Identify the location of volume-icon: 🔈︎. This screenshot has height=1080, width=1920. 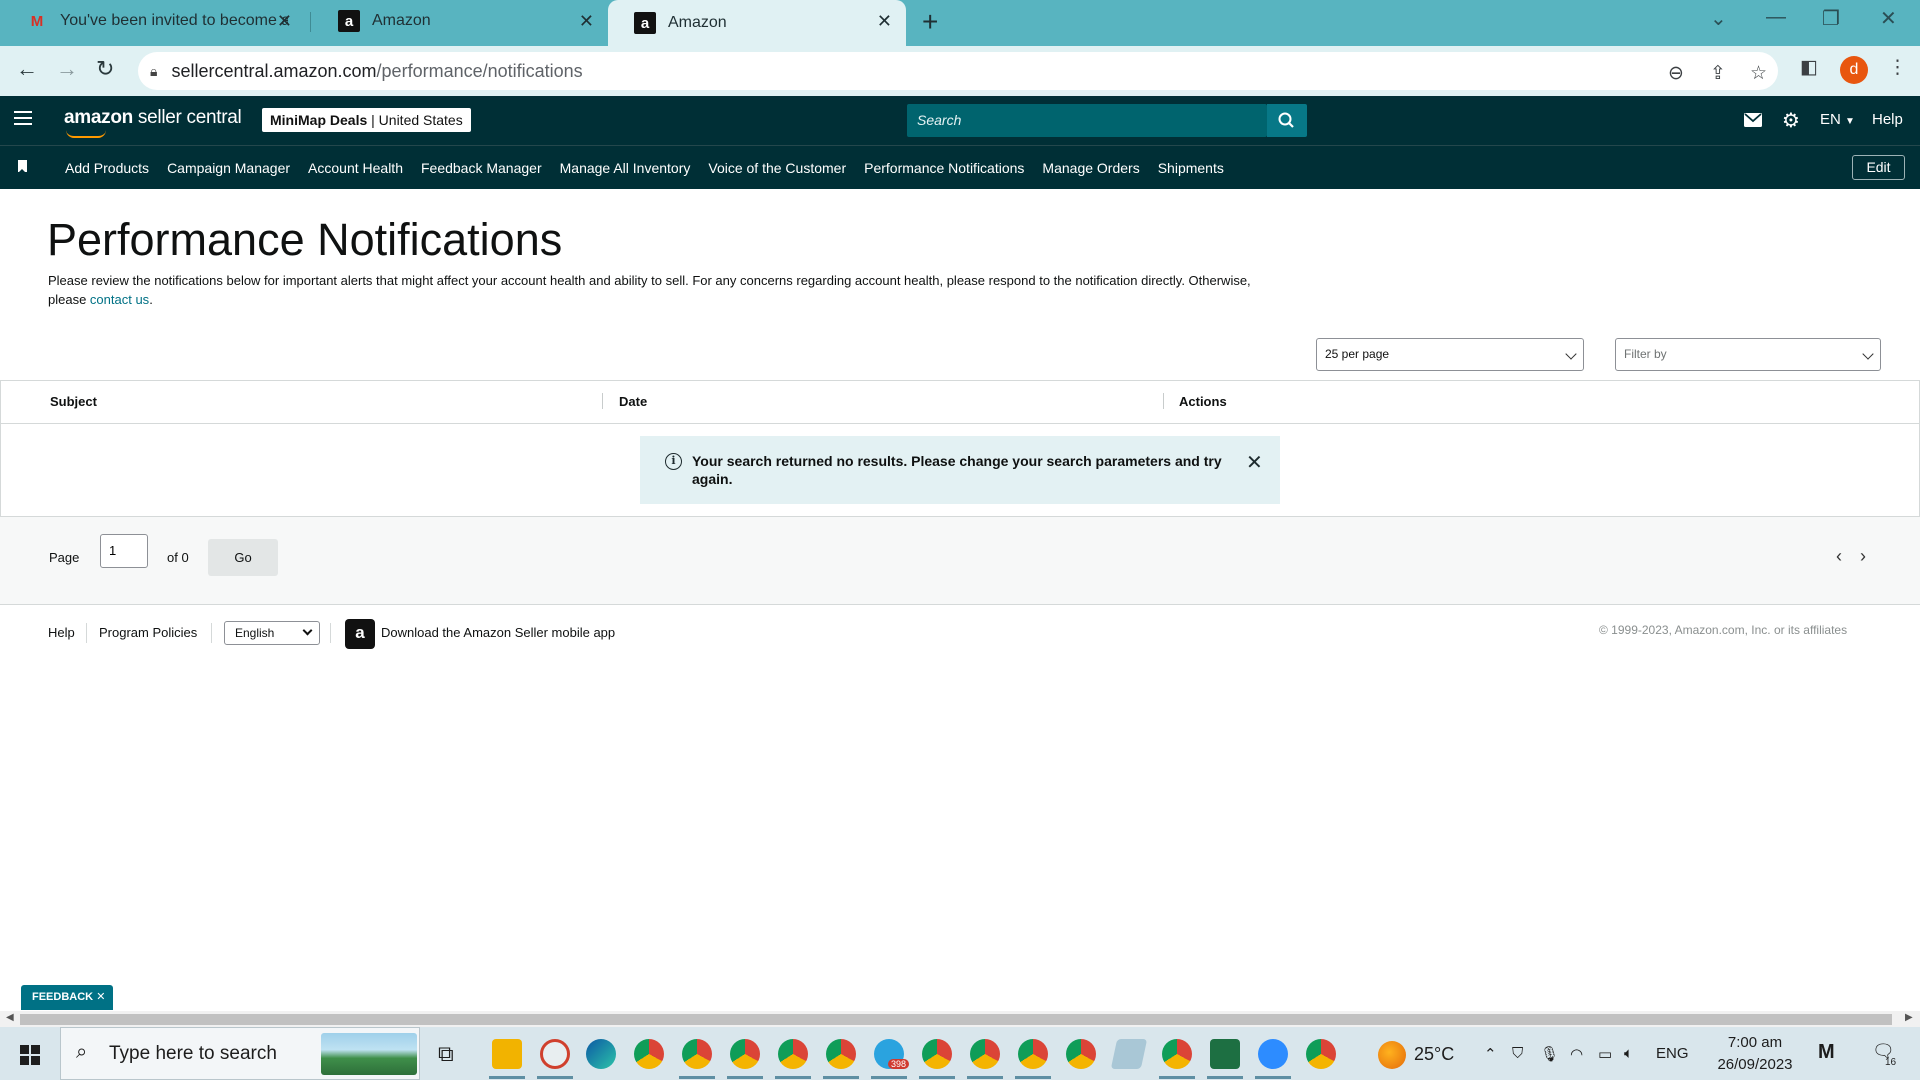
(1628, 1053).